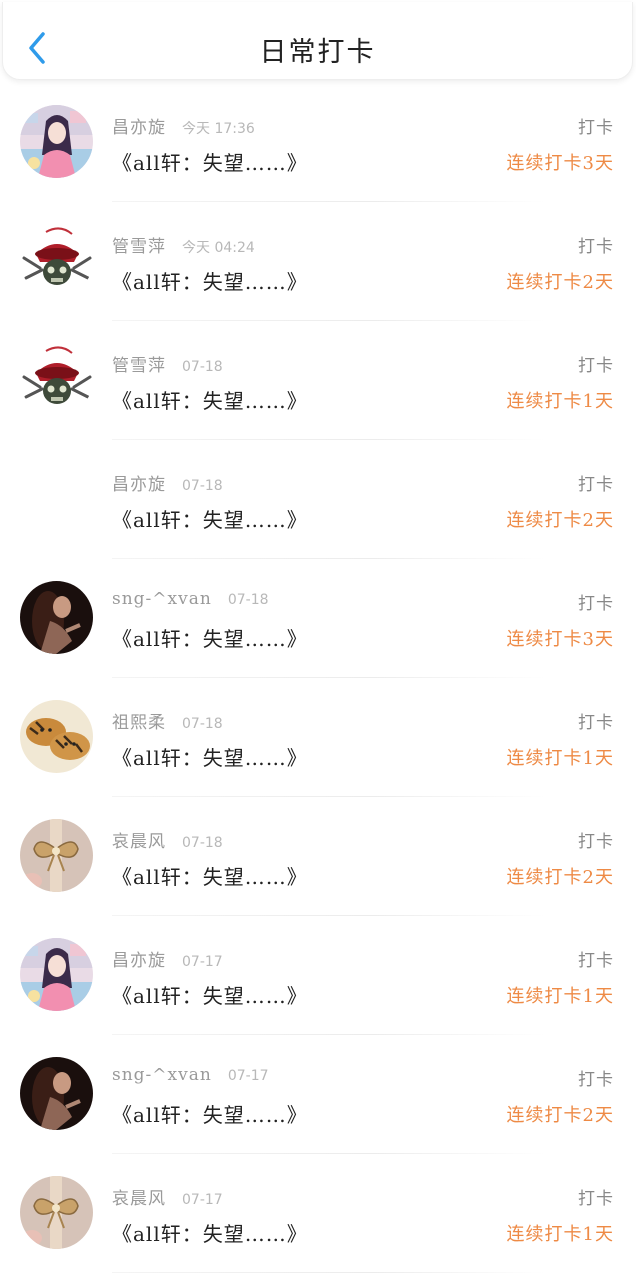 This screenshot has width=636, height=1280. I want to click on page-title: 日常打卡, so click(317, 52).